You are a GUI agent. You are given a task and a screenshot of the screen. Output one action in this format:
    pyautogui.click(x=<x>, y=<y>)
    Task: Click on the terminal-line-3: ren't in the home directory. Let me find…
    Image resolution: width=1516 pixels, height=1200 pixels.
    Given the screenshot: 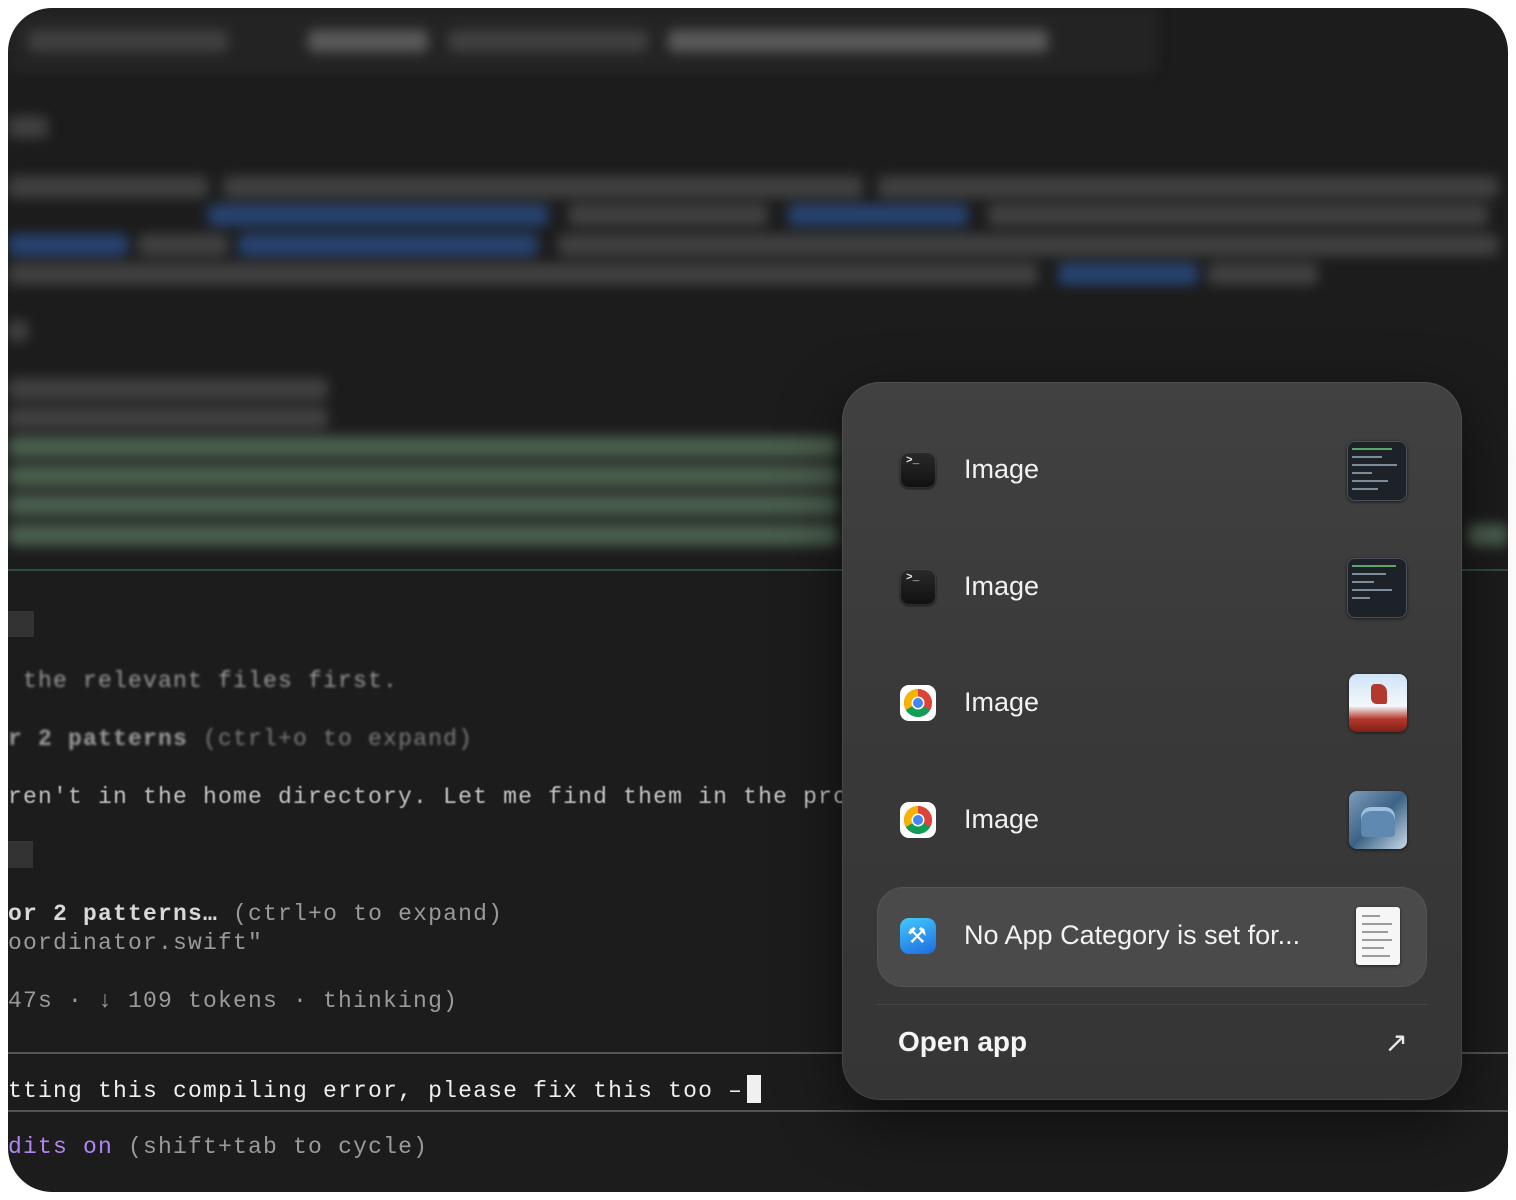 What is the action you would take?
    pyautogui.click(x=443, y=797)
    